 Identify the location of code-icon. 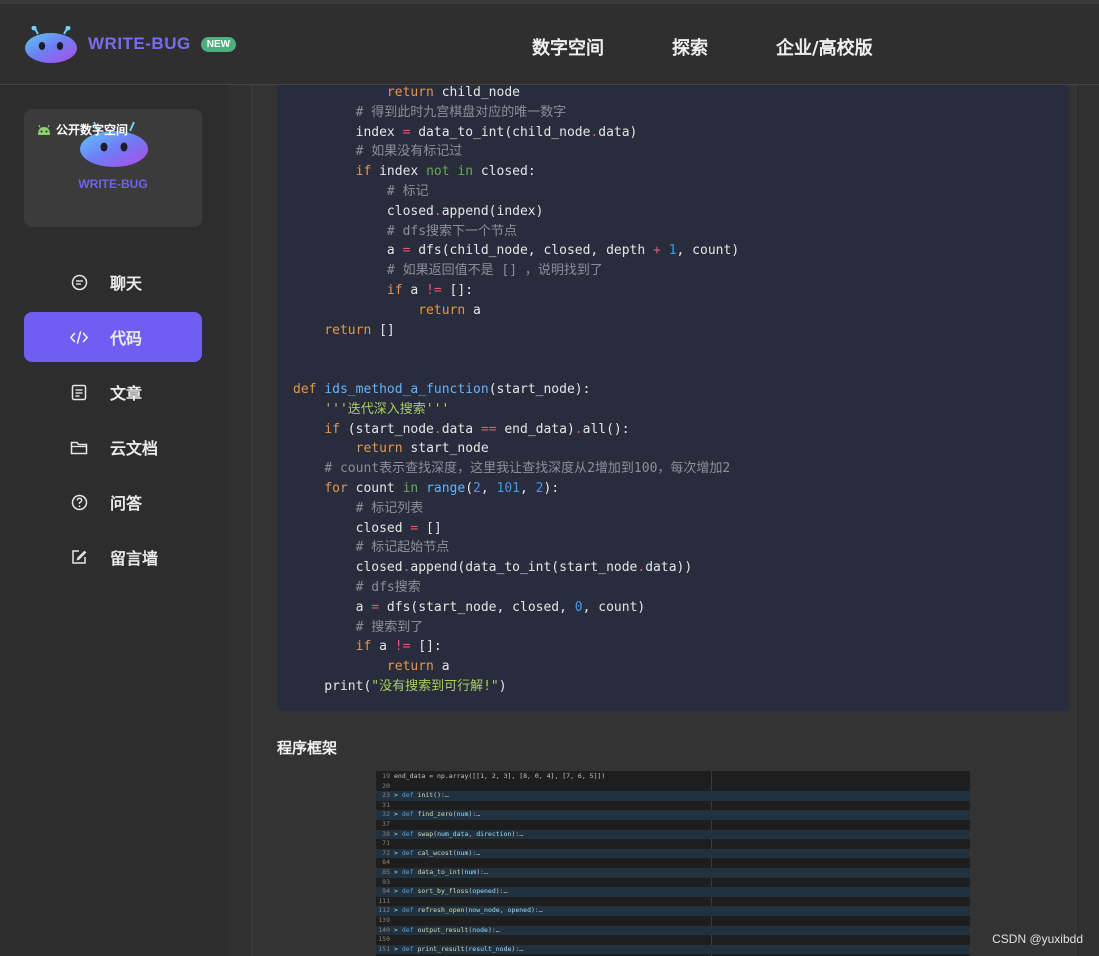
(79, 337).